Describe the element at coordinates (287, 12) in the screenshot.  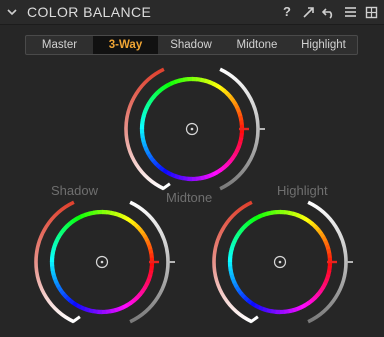
I see `help-icon: ?` at that location.